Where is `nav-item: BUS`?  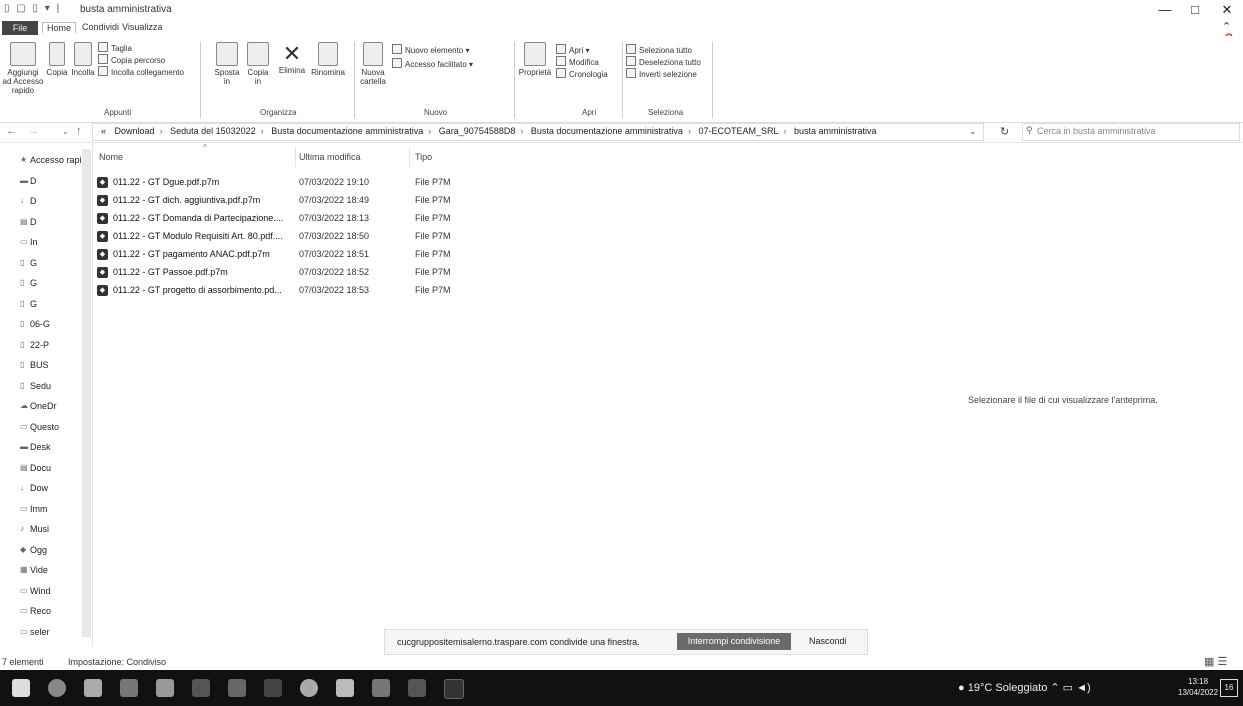 nav-item: BUS is located at coordinates (60, 365).